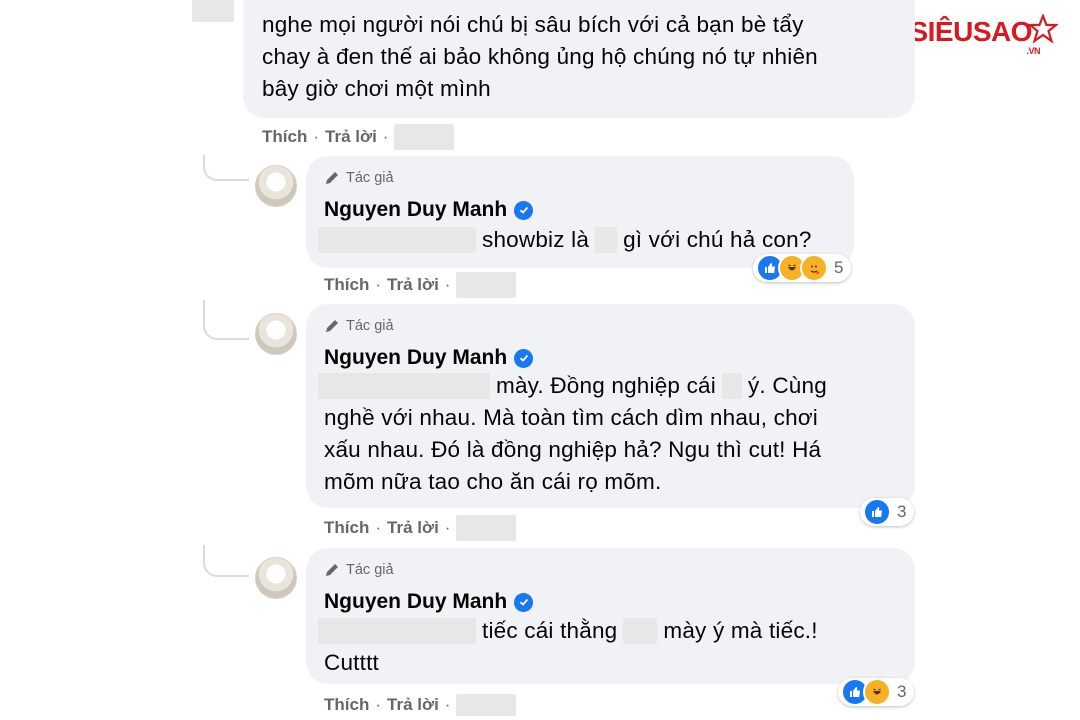 This screenshot has width=1080, height=720. What do you see at coordinates (970, 31) in the screenshot?
I see `watermark-text: SIÊUSAO` at bounding box center [970, 31].